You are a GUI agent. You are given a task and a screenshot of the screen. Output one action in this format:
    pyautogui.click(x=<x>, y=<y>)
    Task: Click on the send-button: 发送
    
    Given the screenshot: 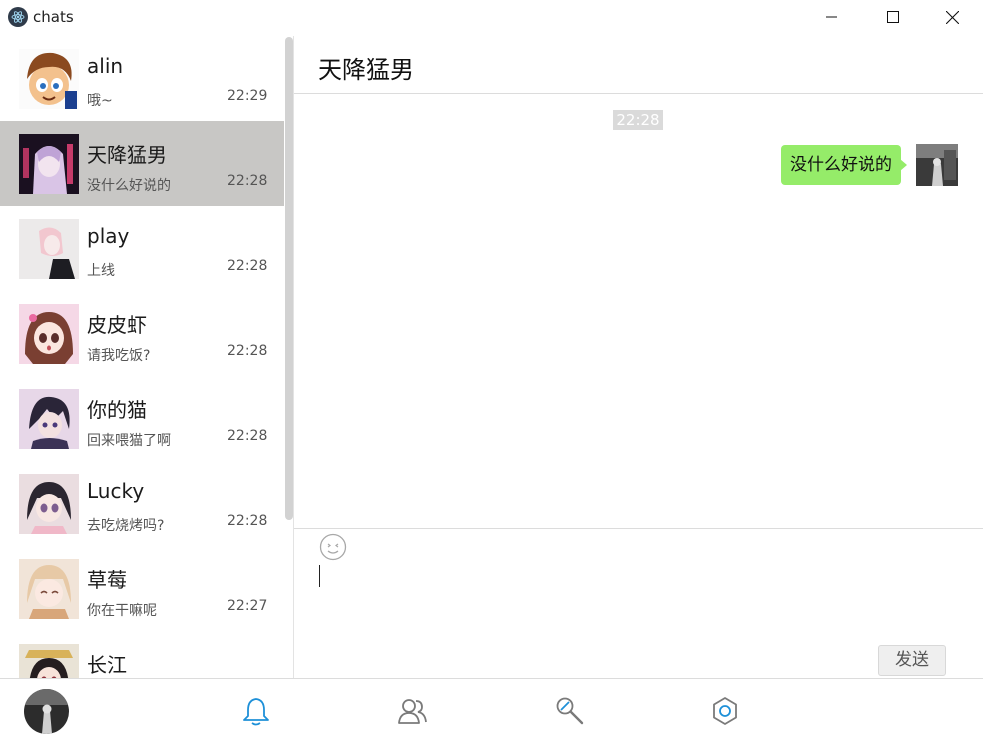 What is the action you would take?
    pyautogui.click(x=912, y=660)
    